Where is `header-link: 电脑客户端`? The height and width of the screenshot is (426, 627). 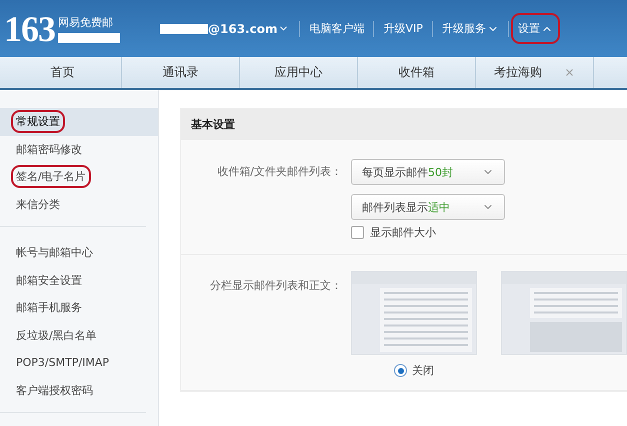 header-link: 电脑客户端 is located at coordinates (337, 28).